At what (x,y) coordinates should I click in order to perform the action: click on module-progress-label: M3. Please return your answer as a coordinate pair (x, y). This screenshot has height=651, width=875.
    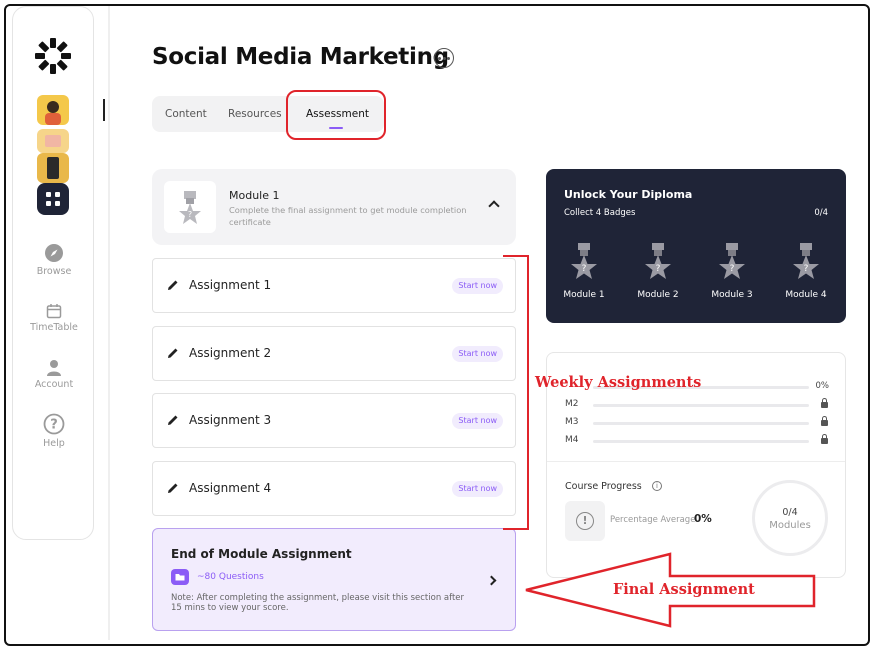
    Looking at the image, I should click on (572, 422).